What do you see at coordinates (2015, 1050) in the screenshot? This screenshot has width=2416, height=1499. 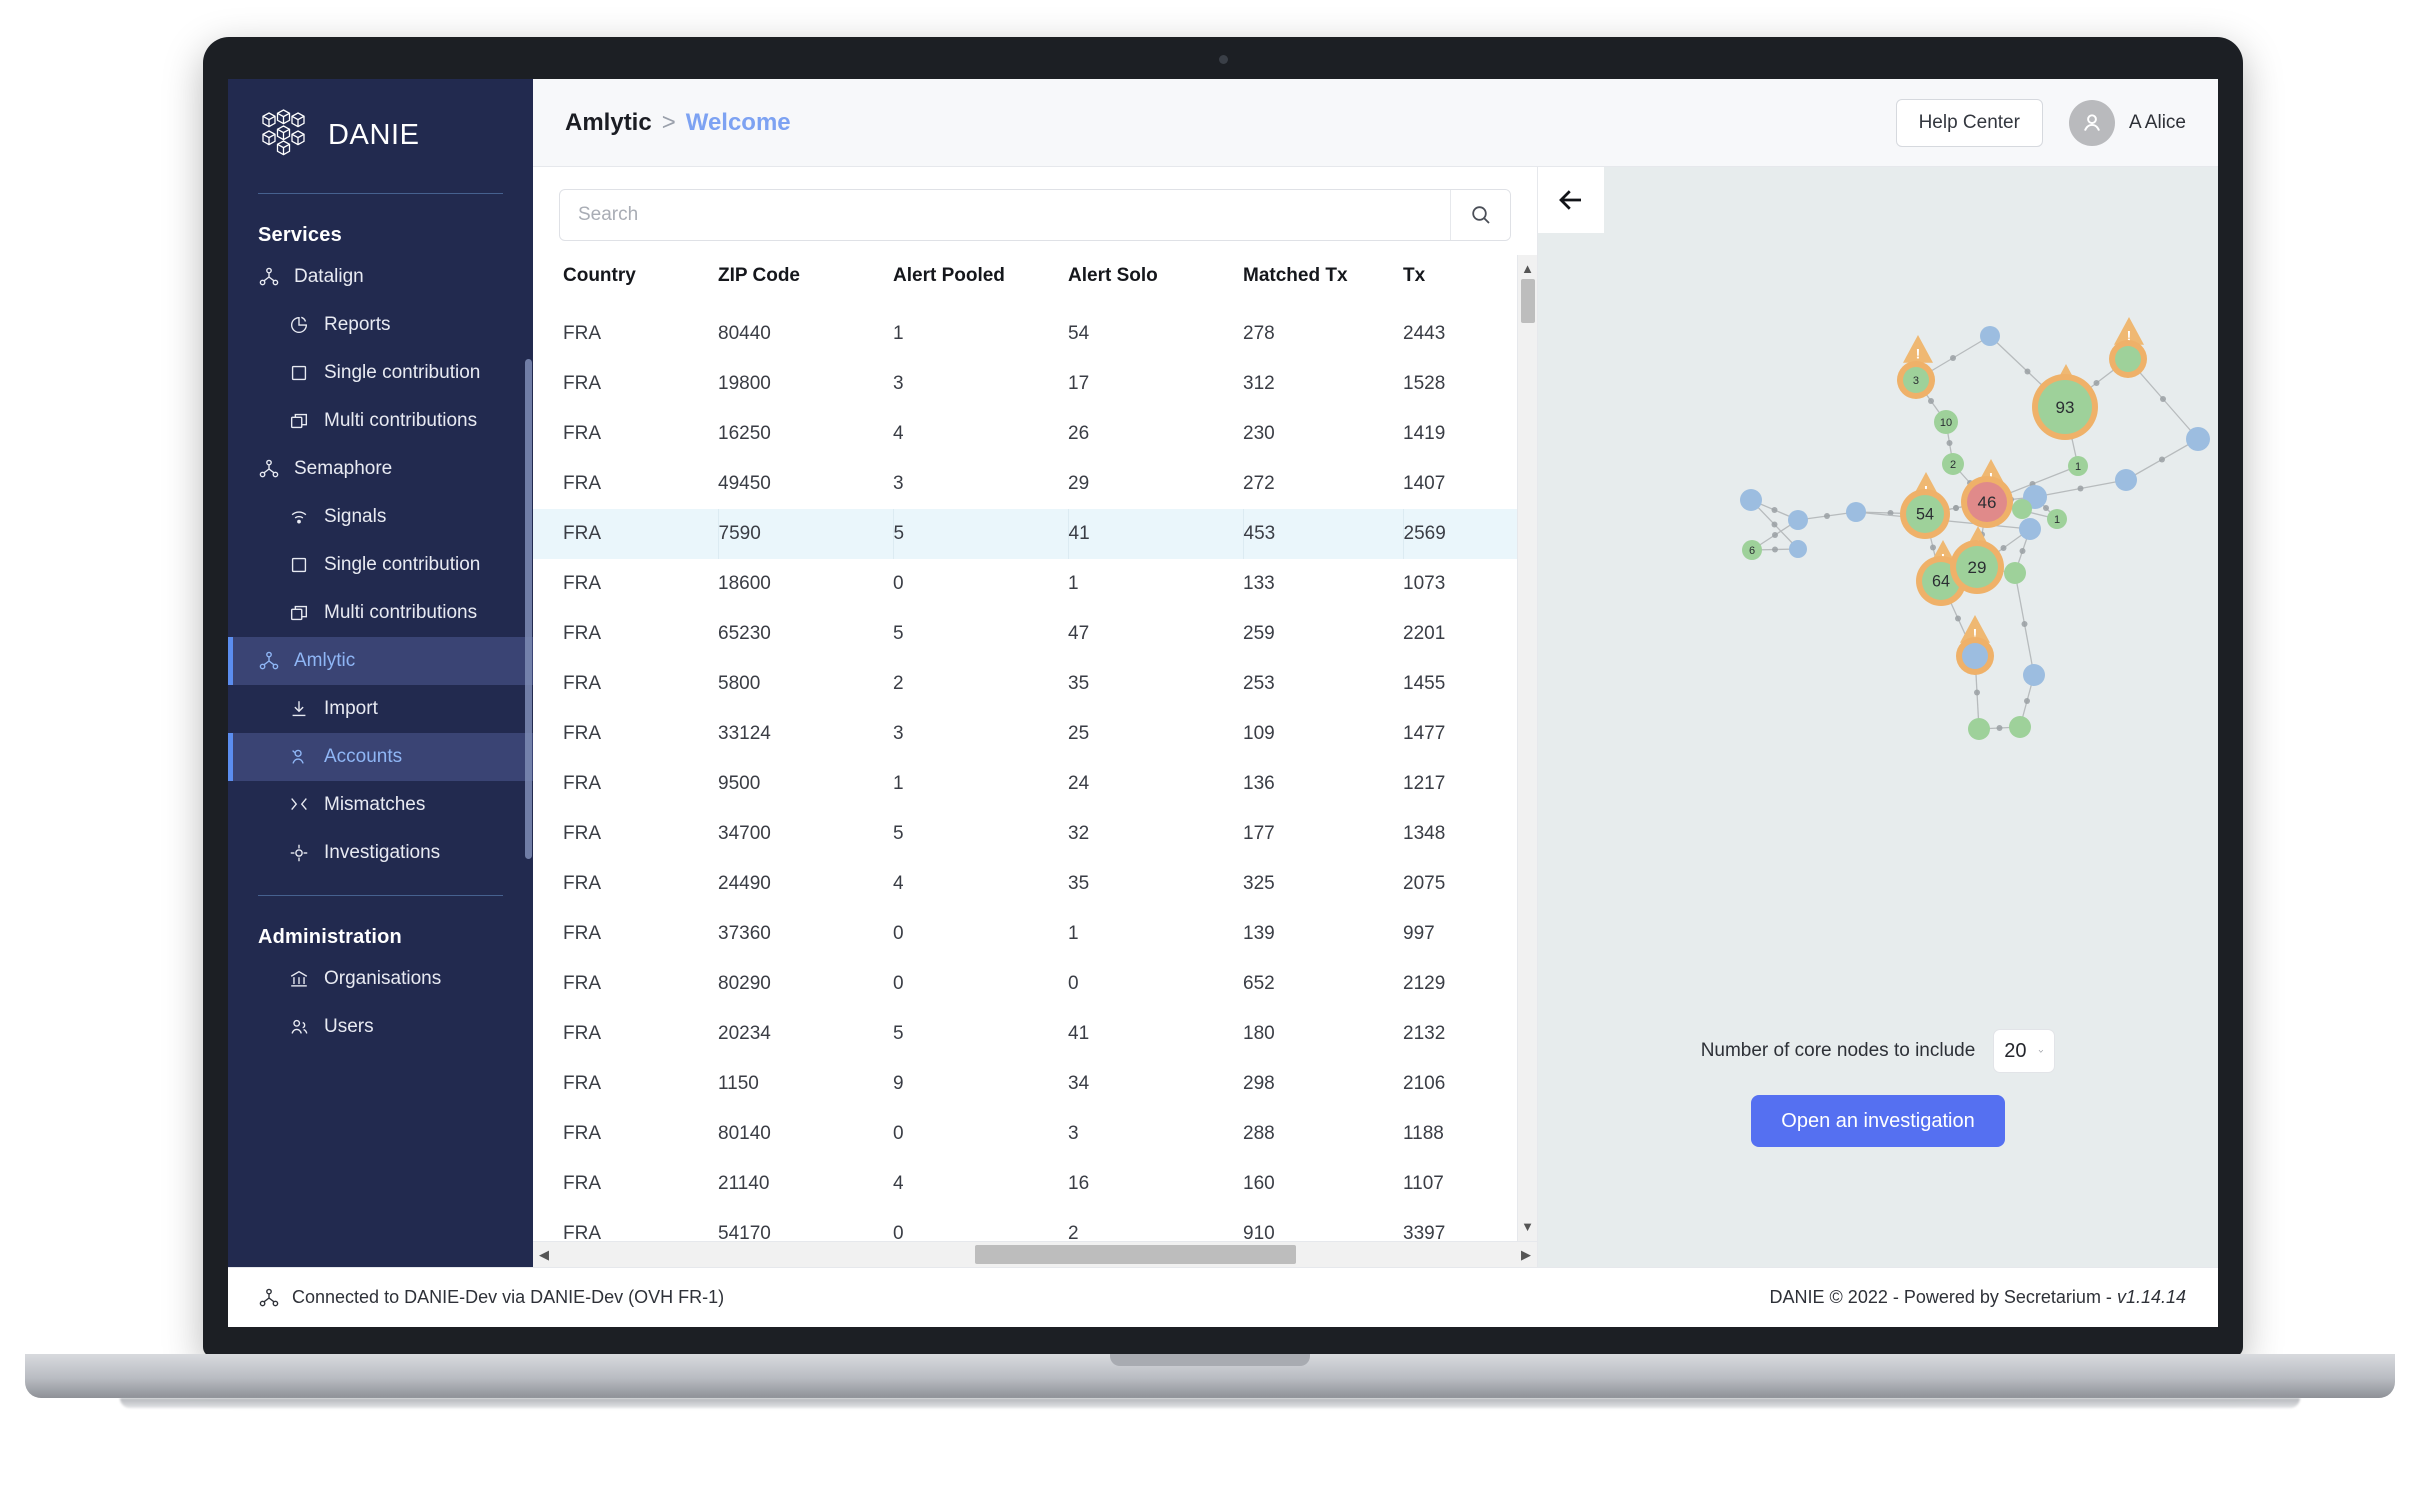 I see `core-nodes-value: 20` at bounding box center [2015, 1050].